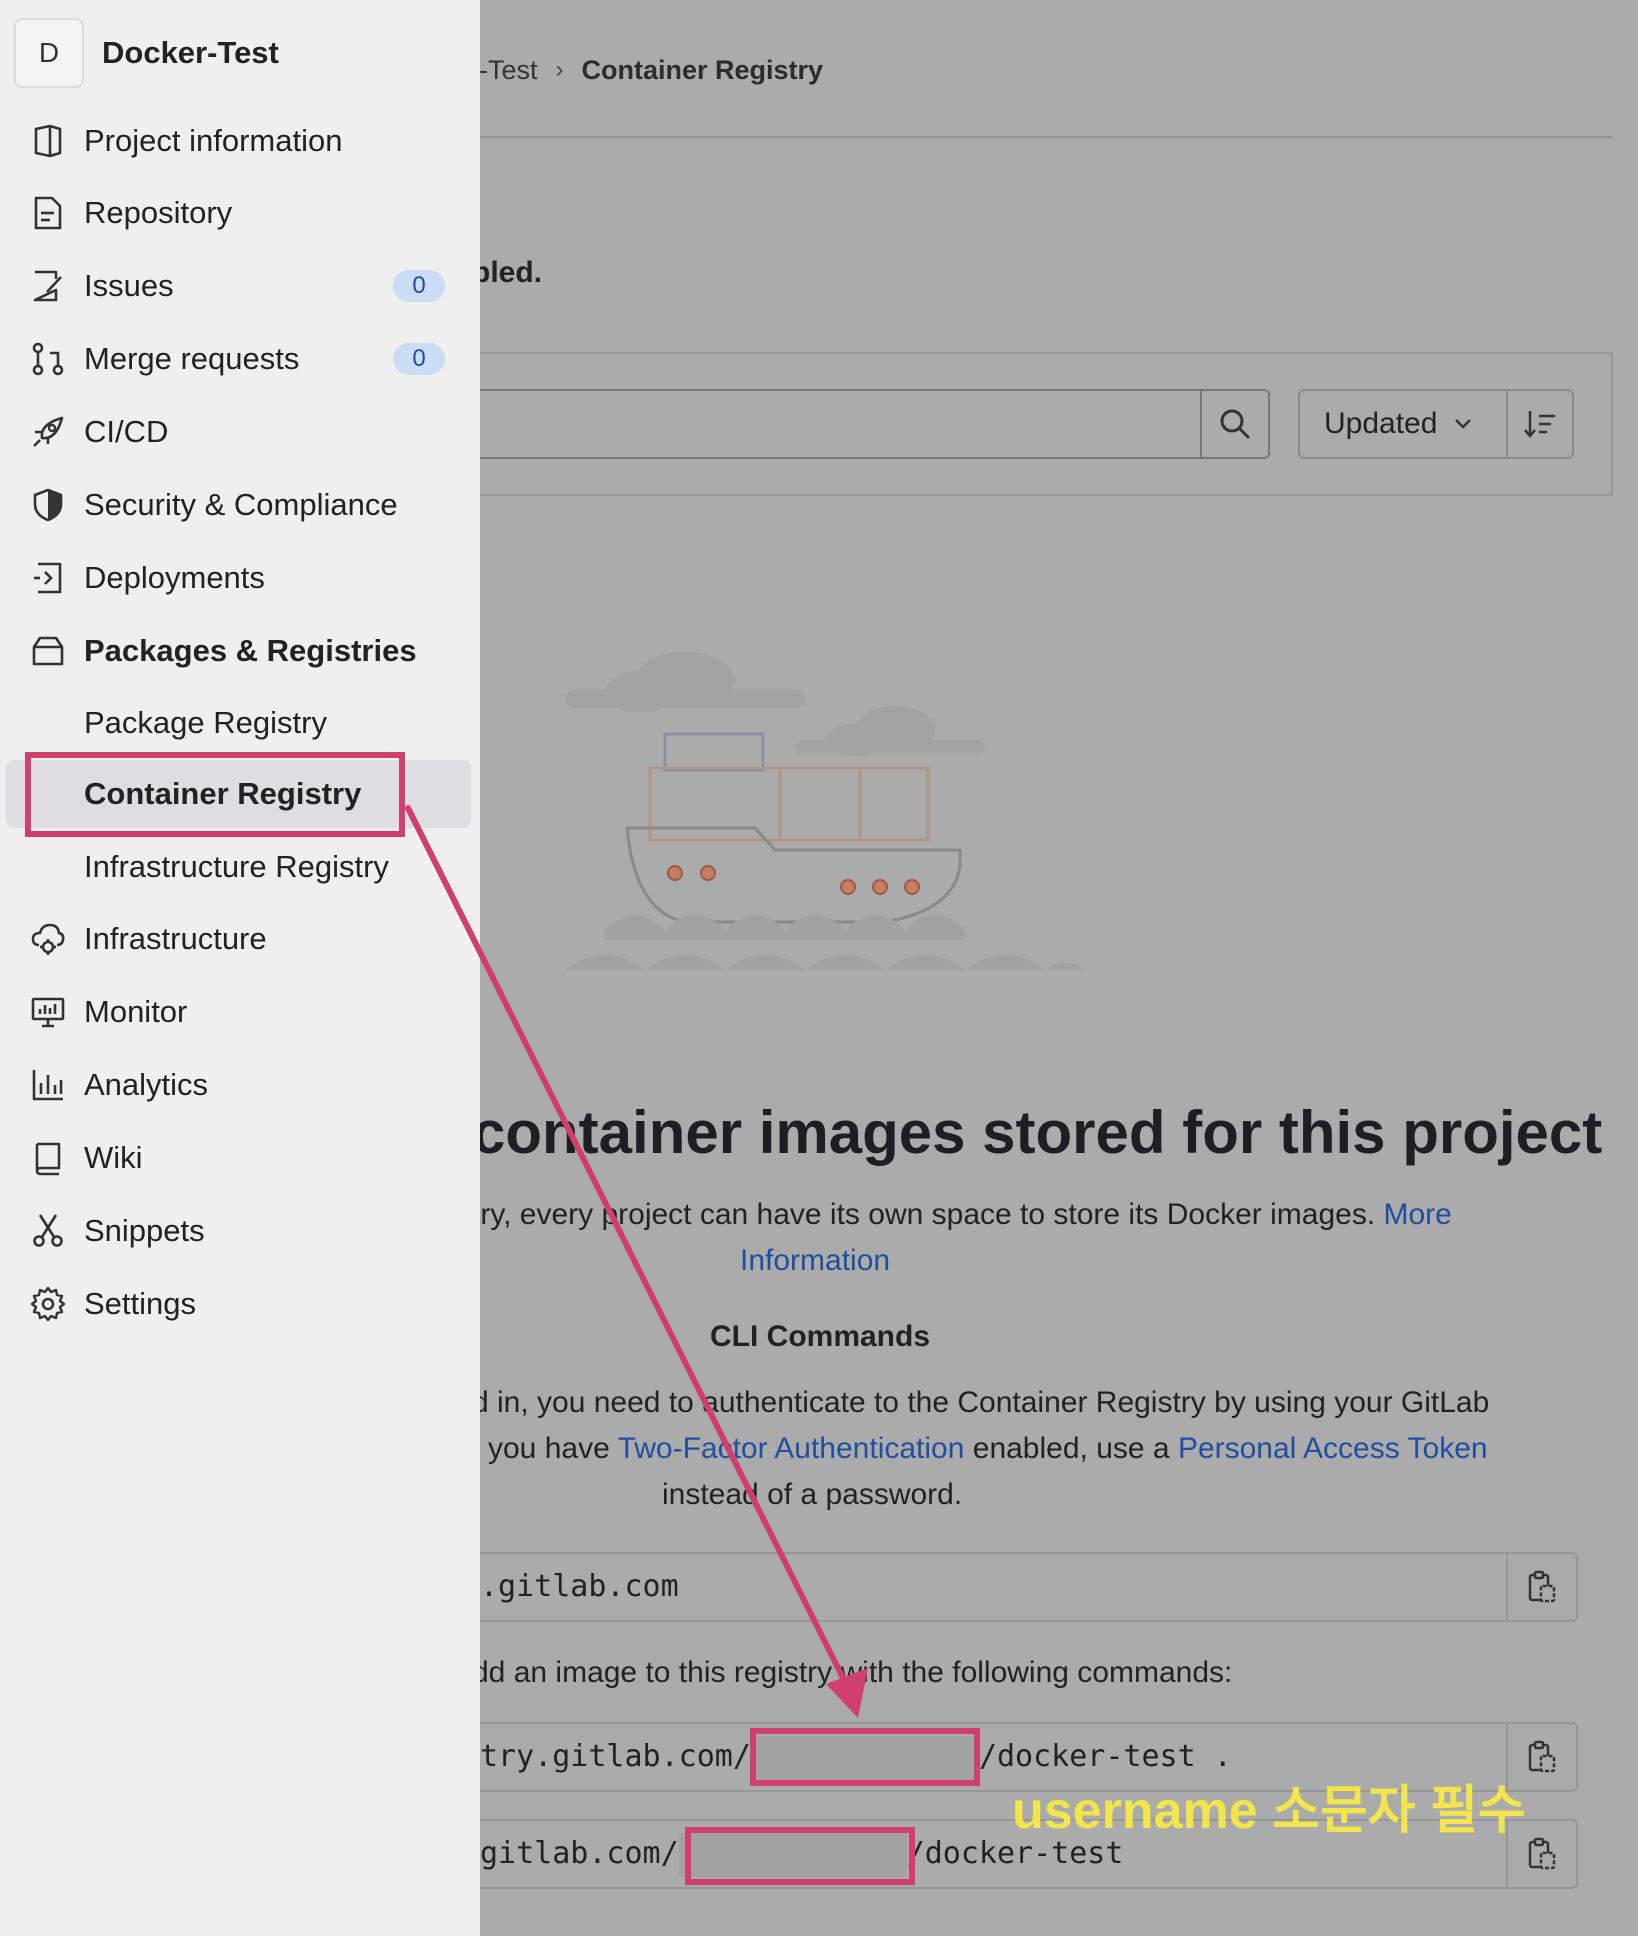 This screenshot has width=1638, height=1936. I want to click on search-icon, so click(1235, 424).